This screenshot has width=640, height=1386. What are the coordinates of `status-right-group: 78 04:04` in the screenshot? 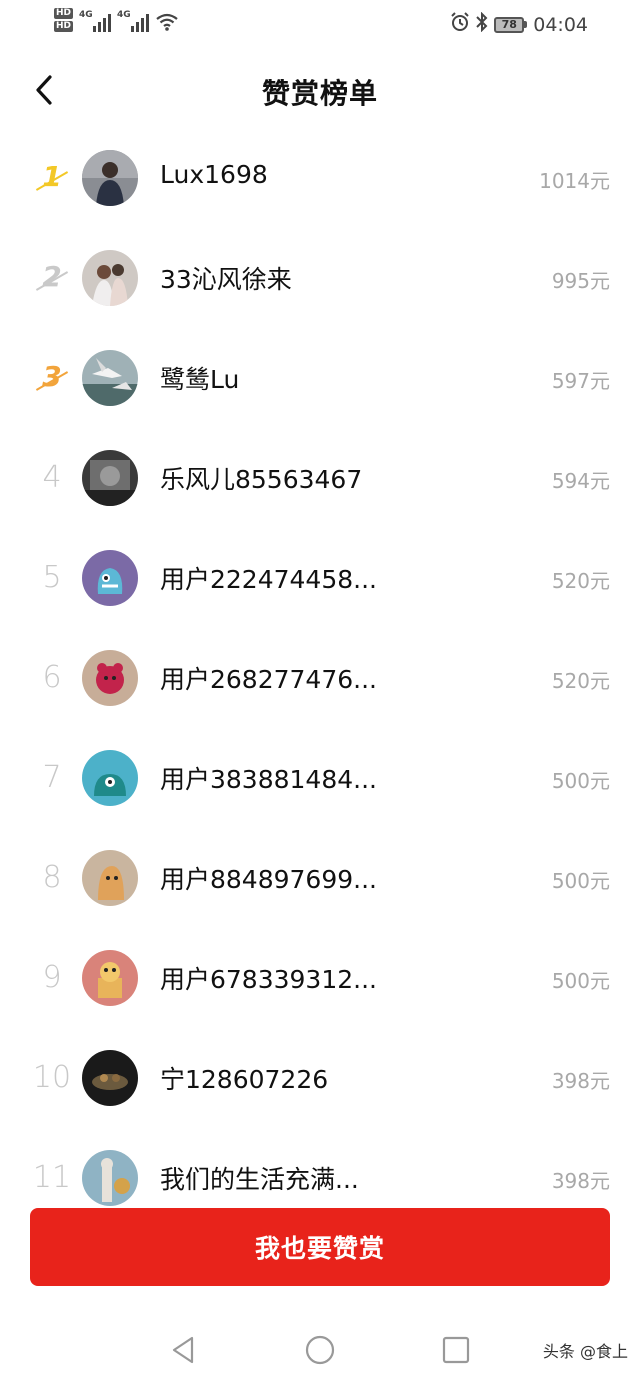 It's located at (519, 24).